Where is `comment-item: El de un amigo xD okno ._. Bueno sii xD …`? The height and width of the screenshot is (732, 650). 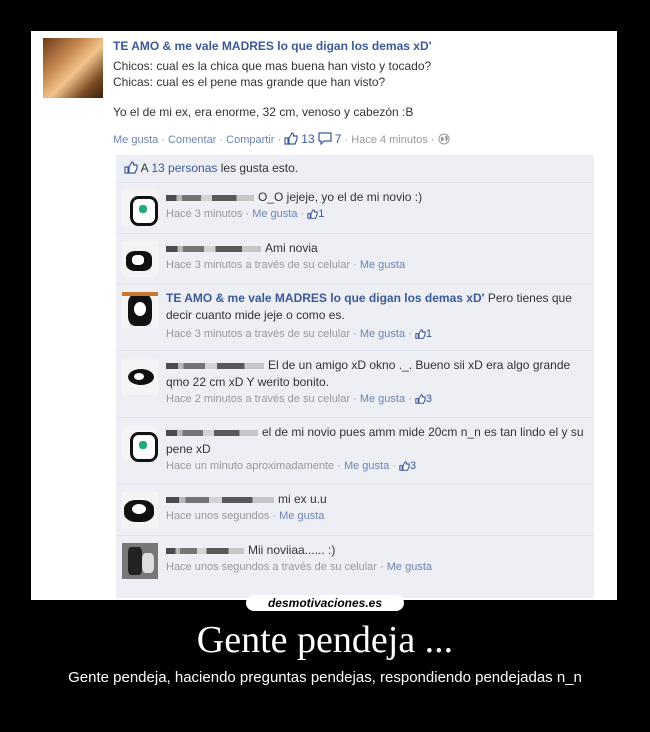 comment-item: El de un amigo xD okno ._. Bueno sii xD … is located at coordinates (355, 384).